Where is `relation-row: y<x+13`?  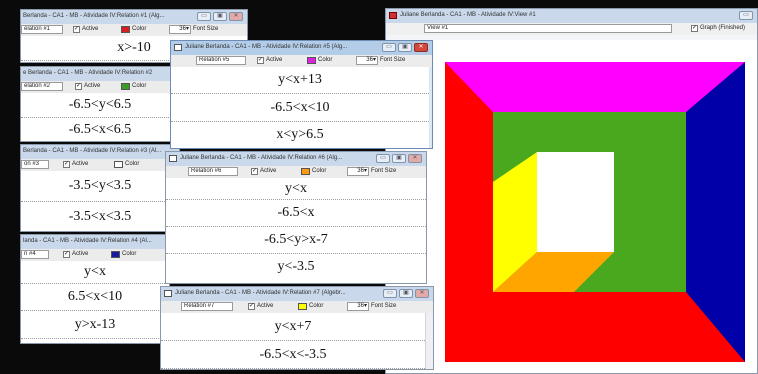
relation-row: y<x+13 is located at coordinates (300, 80).